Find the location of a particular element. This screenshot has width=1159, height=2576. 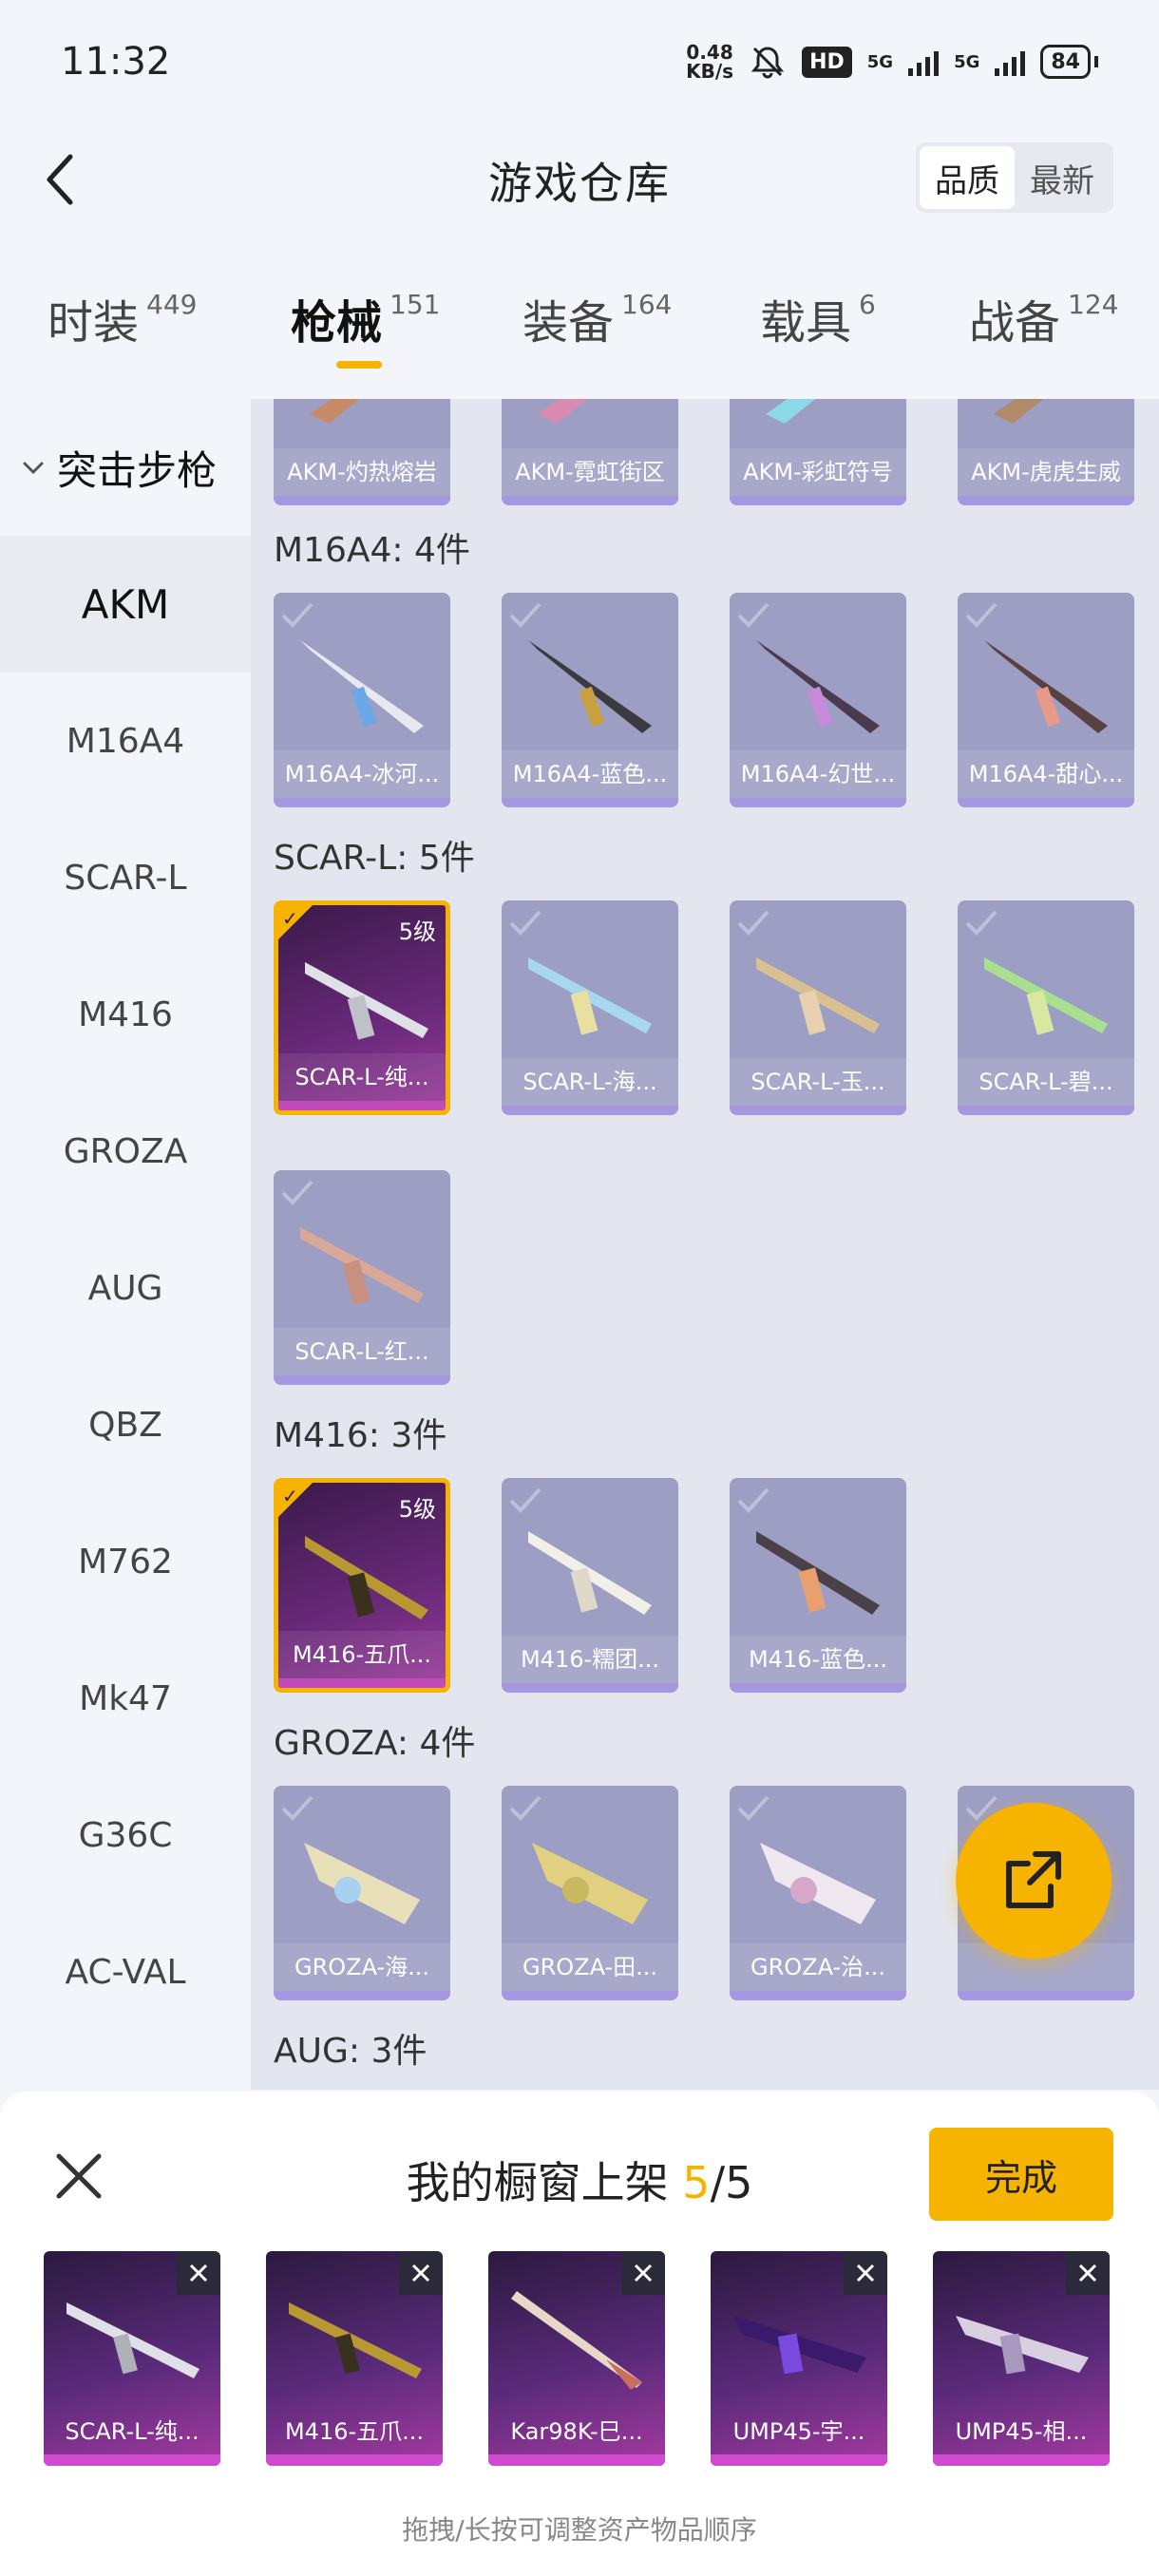

sidebar-item-akm: AKM is located at coordinates (125, 604).